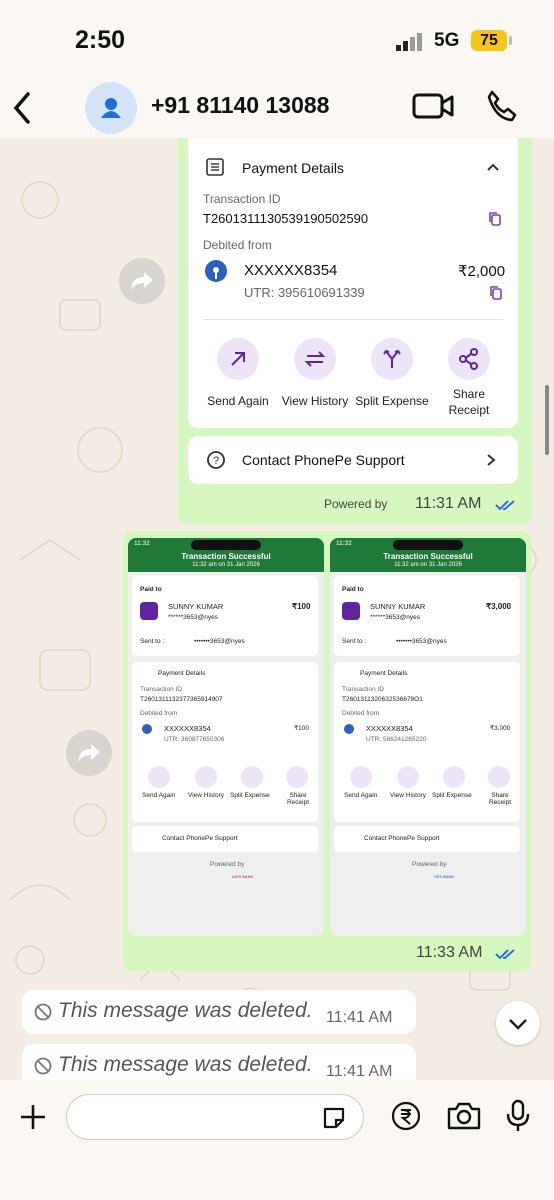  Describe the element at coordinates (518, 1116) in the screenshot. I see `microphone-icon` at that location.